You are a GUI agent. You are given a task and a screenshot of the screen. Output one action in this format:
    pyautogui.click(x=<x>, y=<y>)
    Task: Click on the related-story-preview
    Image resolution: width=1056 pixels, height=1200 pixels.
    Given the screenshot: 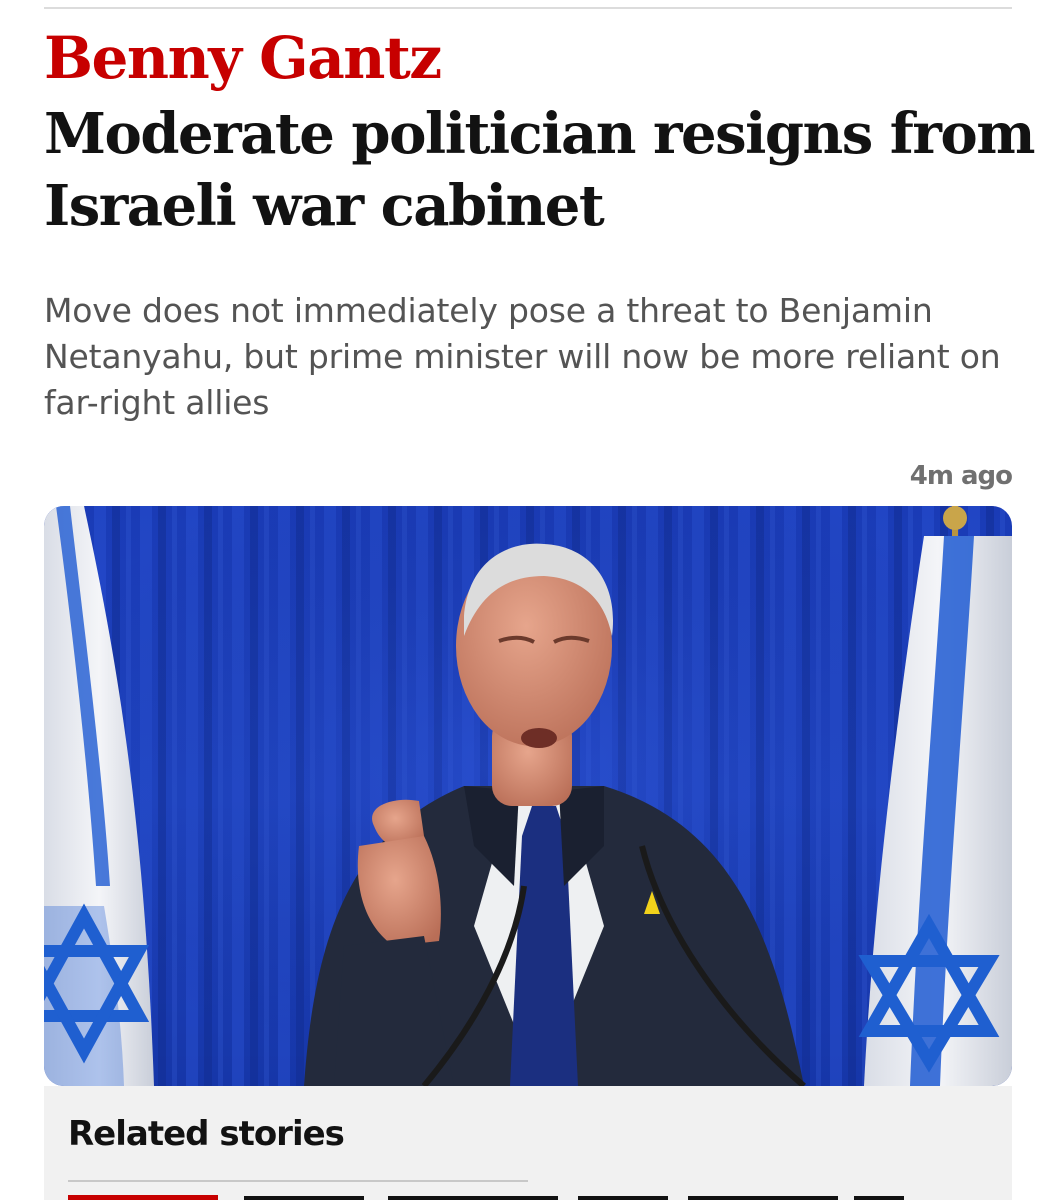 What is the action you would take?
    pyautogui.click(x=486, y=1197)
    